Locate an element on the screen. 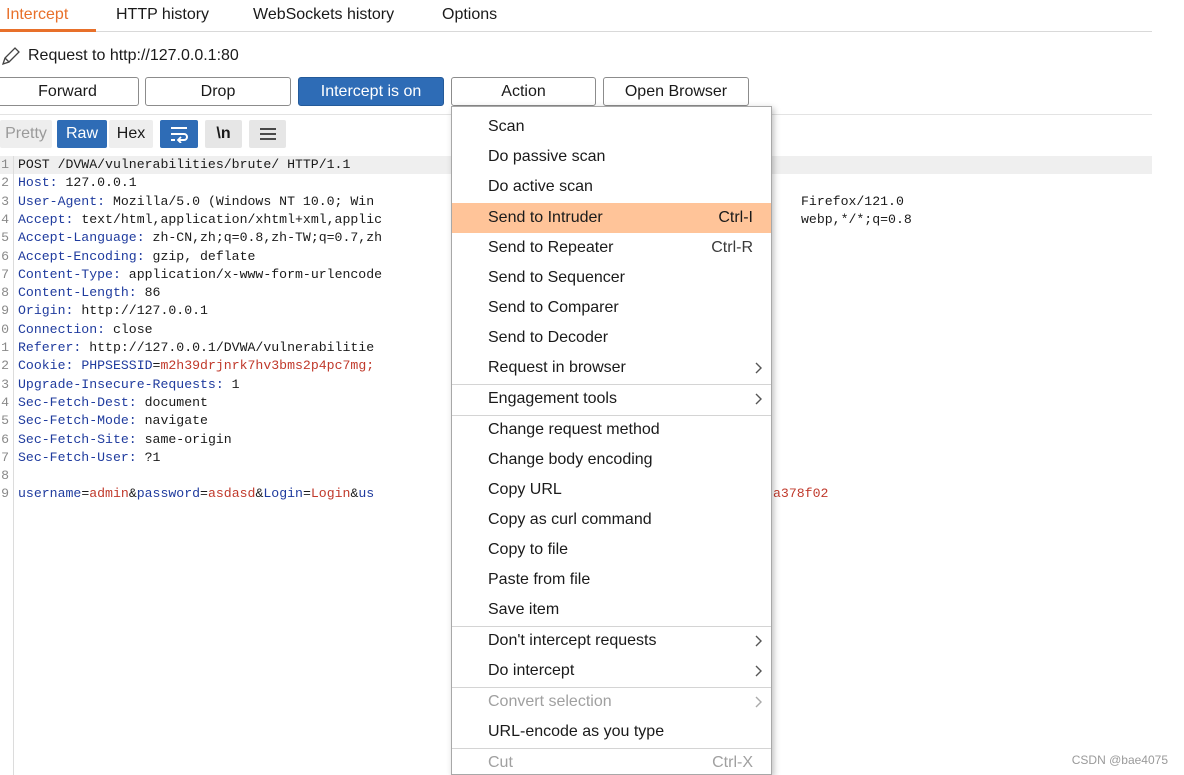 The height and width of the screenshot is (775, 1184). active-tab-underline is located at coordinates (48, 30).